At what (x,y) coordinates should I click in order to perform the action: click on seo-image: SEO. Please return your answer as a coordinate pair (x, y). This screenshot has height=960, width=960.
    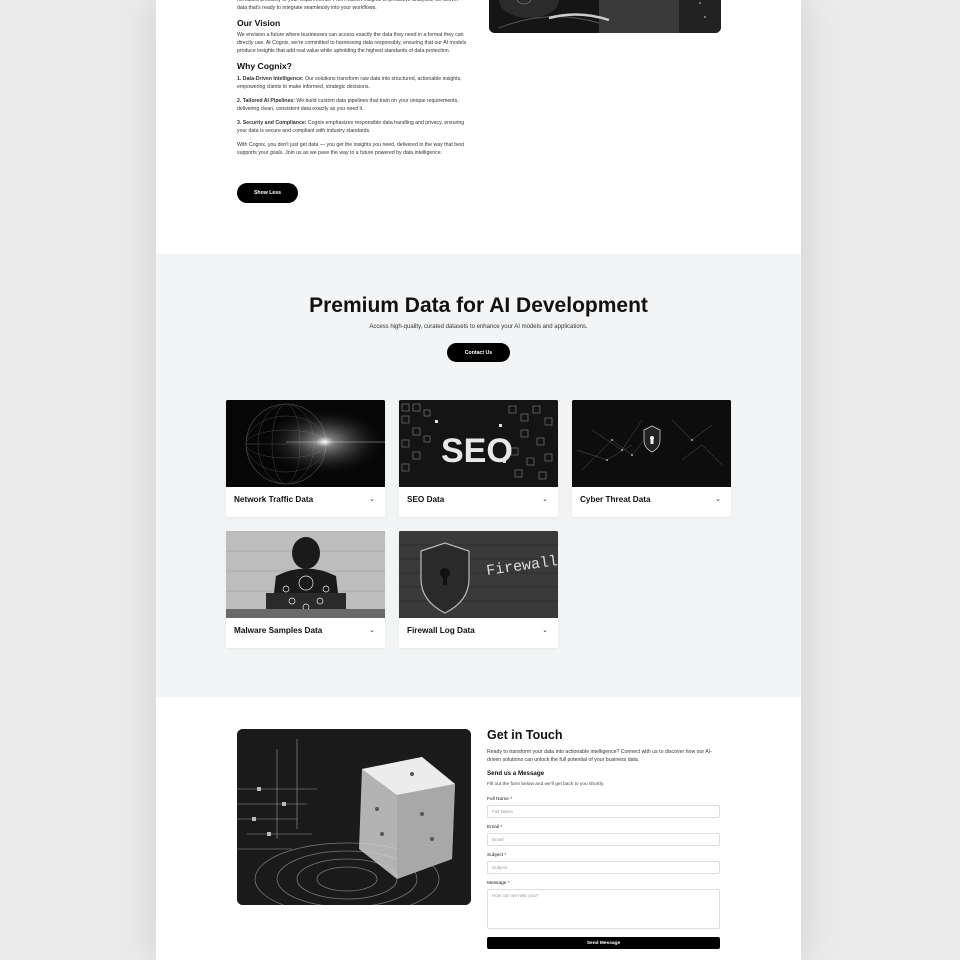
    Looking at the image, I should click on (478, 443).